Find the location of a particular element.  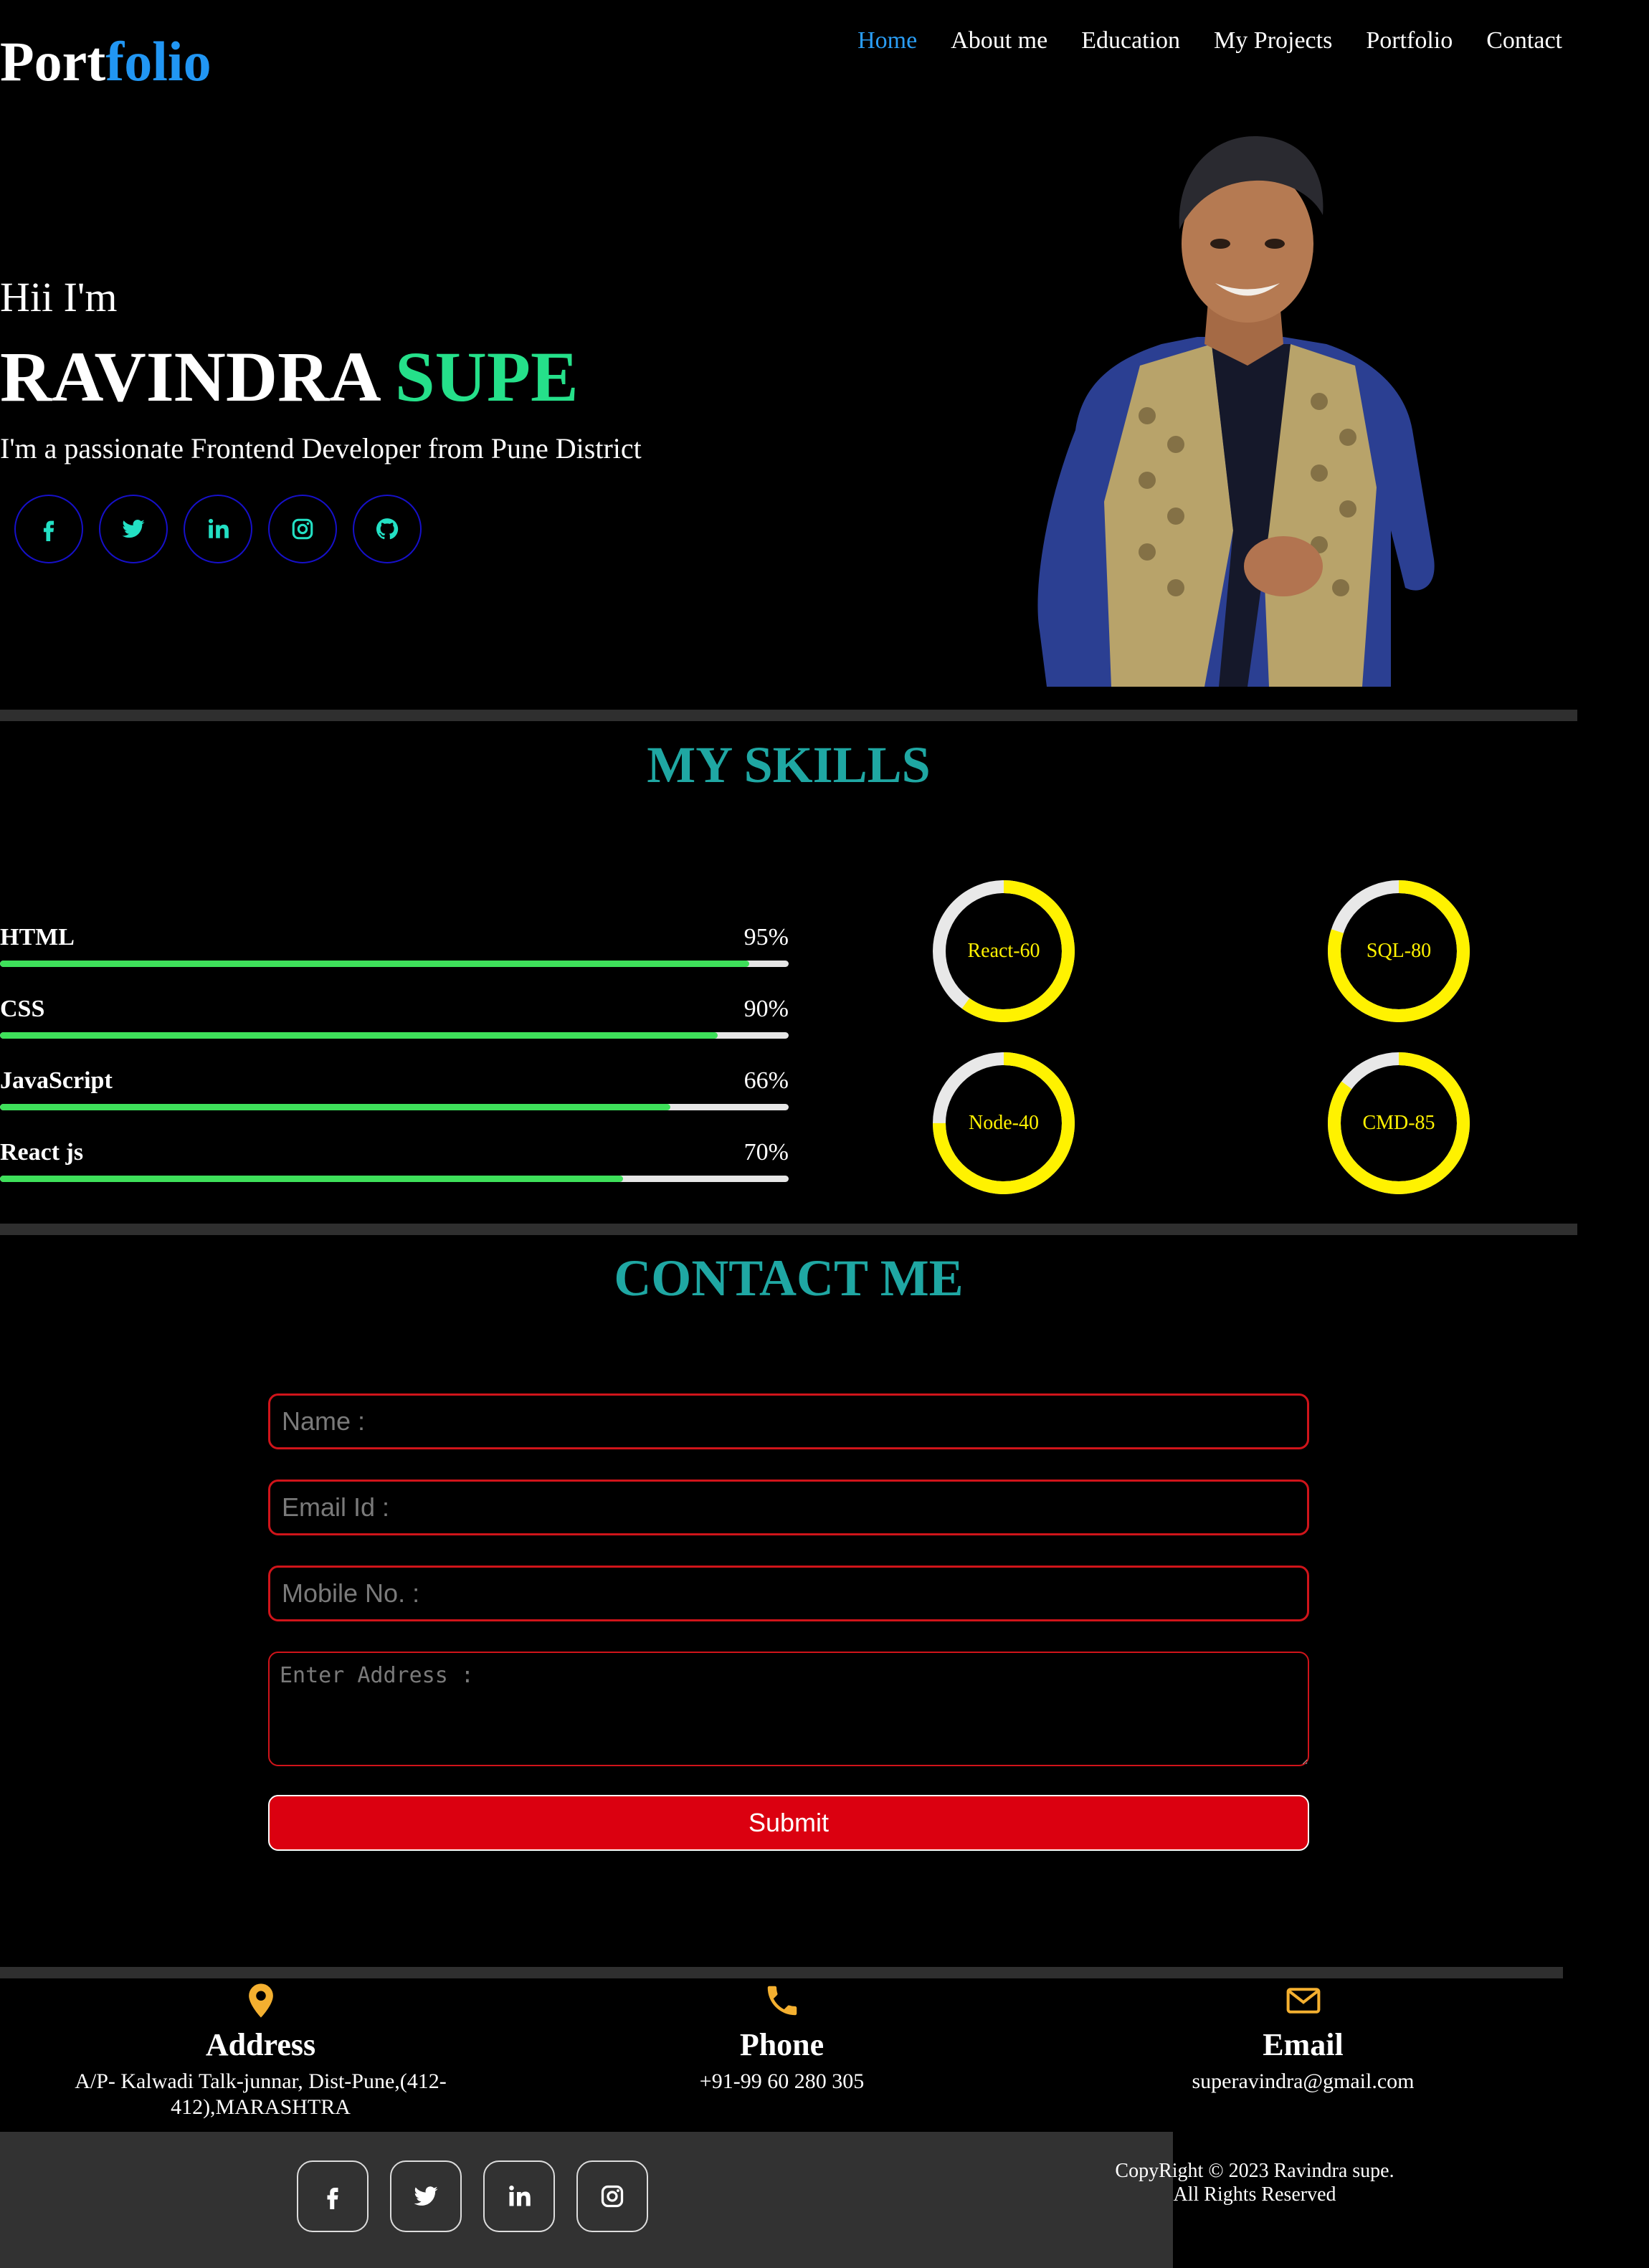

github-link is located at coordinates (387, 529).